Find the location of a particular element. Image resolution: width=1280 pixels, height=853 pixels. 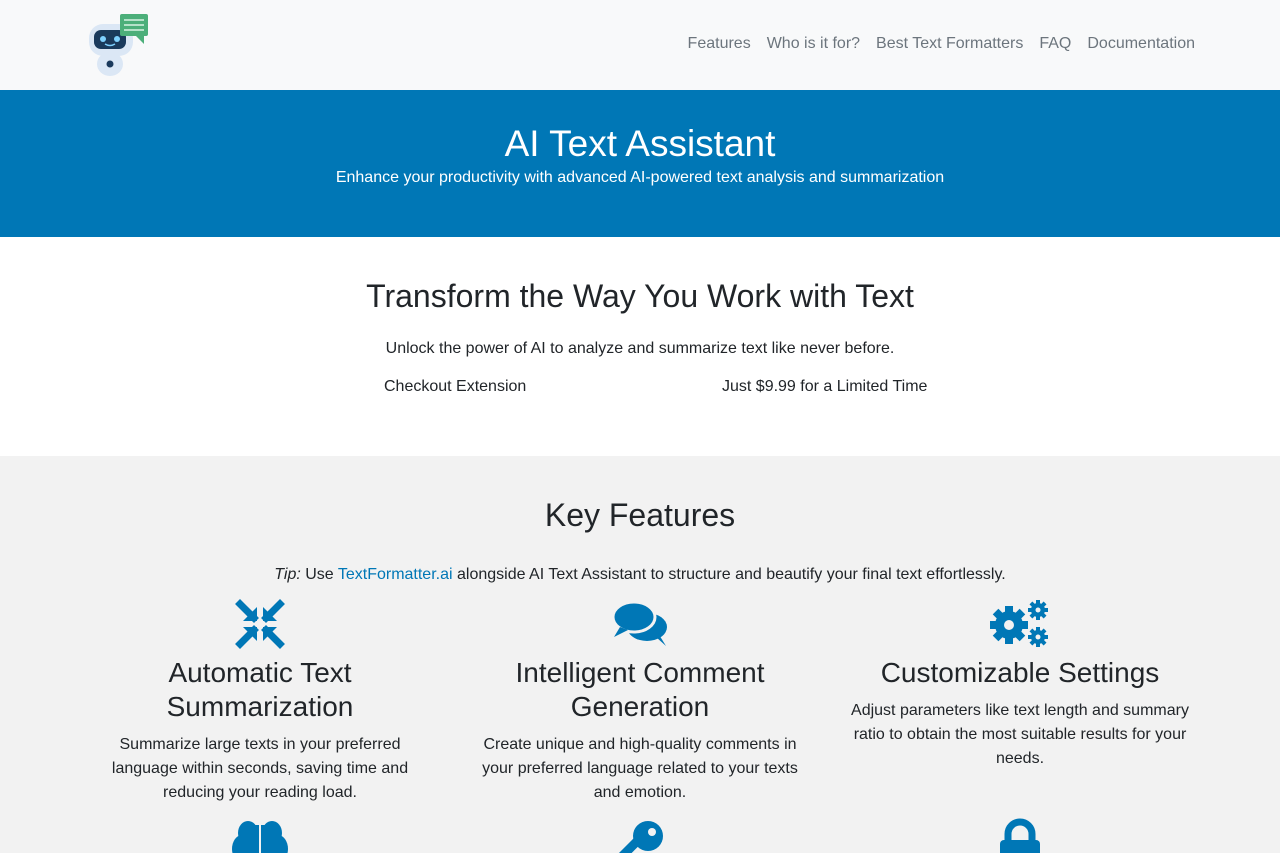

features-title: Key Features is located at coordinates (640, 515).